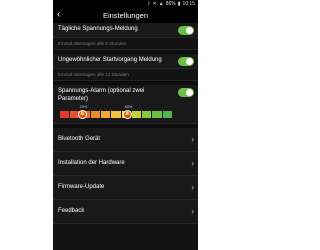 Image resolution: width=320 pixels, height=250 pixels. Describe the element at coordinates (128, 107) in the screenshot. I see `alarm-marker2-percent: 60%` at that location.